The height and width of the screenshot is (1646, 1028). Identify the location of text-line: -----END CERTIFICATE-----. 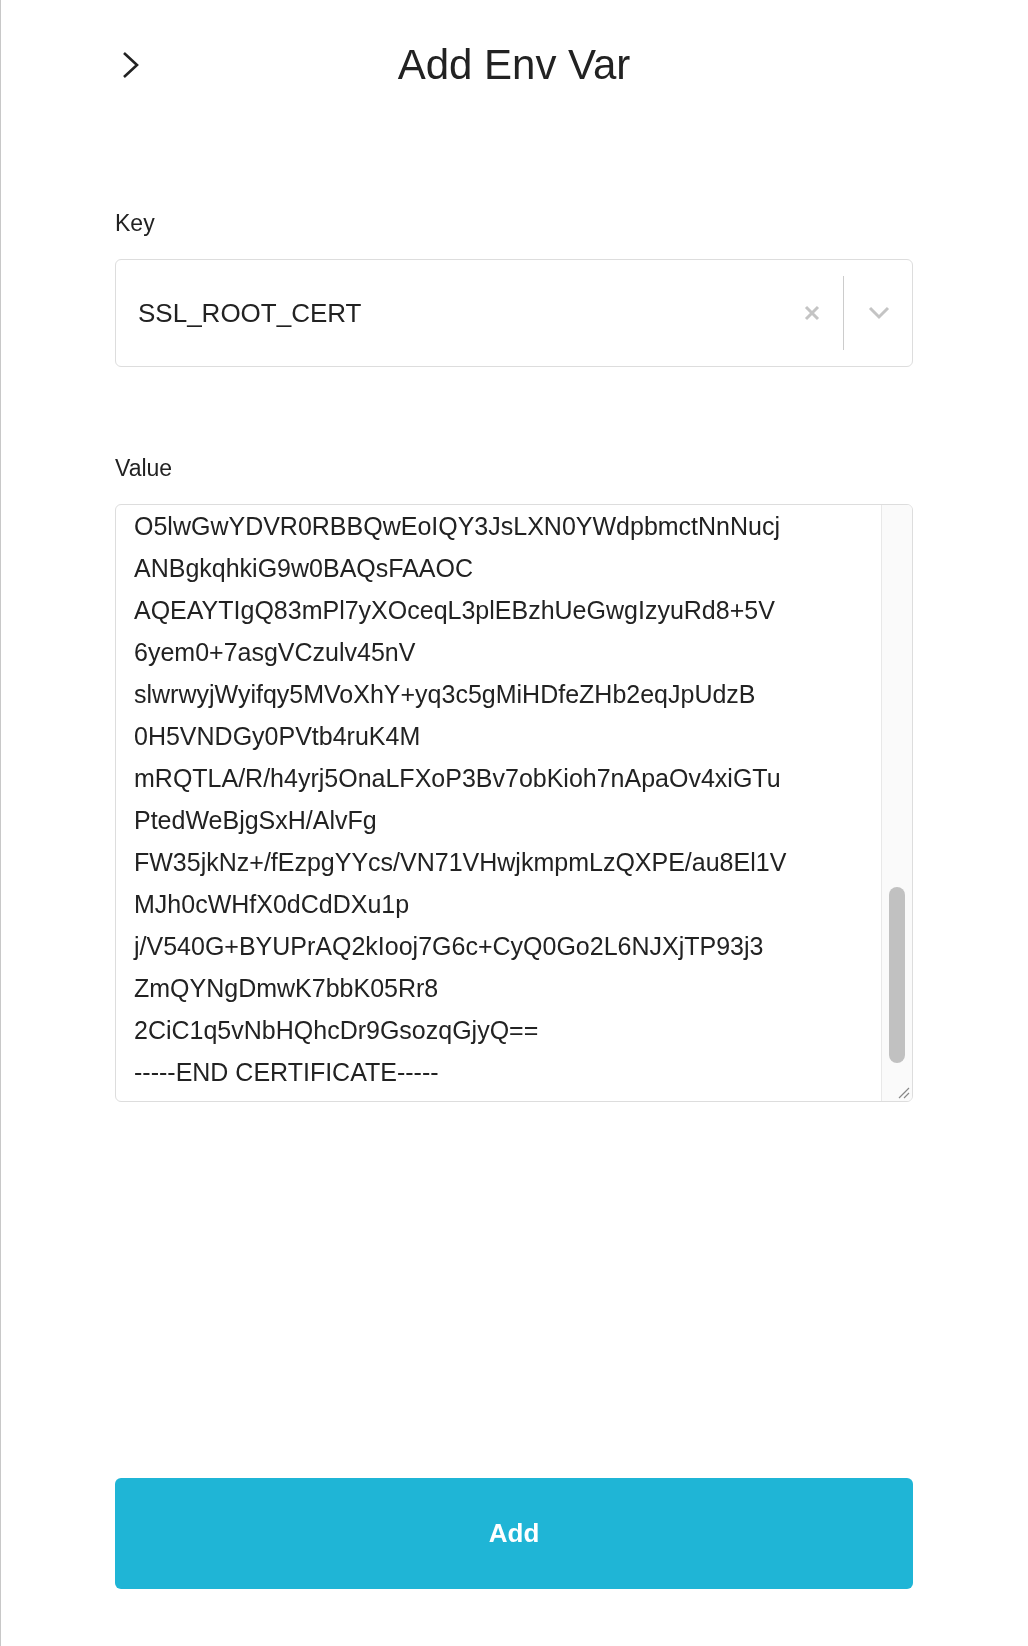
(287, 1072).